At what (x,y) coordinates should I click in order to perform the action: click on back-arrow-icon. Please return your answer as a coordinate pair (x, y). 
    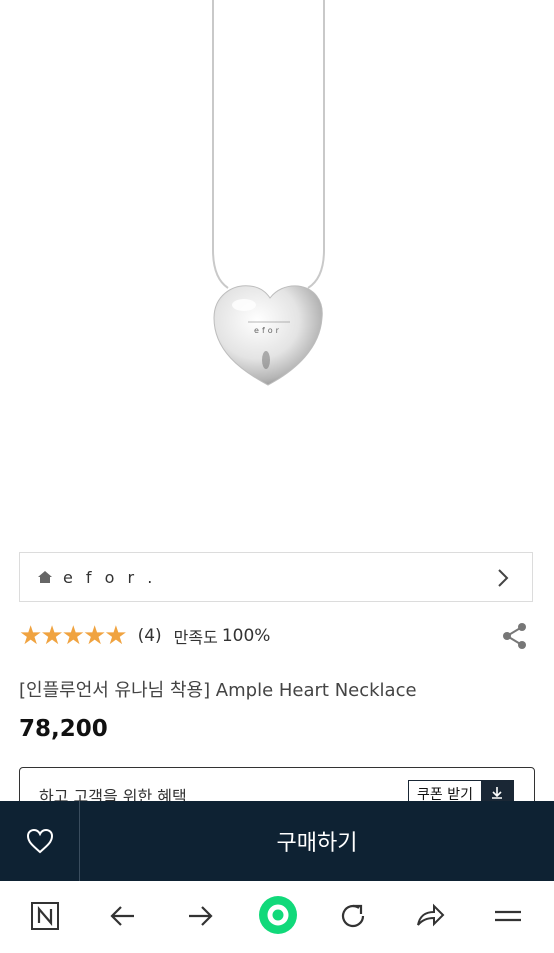
    Looking at the image, I should click on (123, 916).